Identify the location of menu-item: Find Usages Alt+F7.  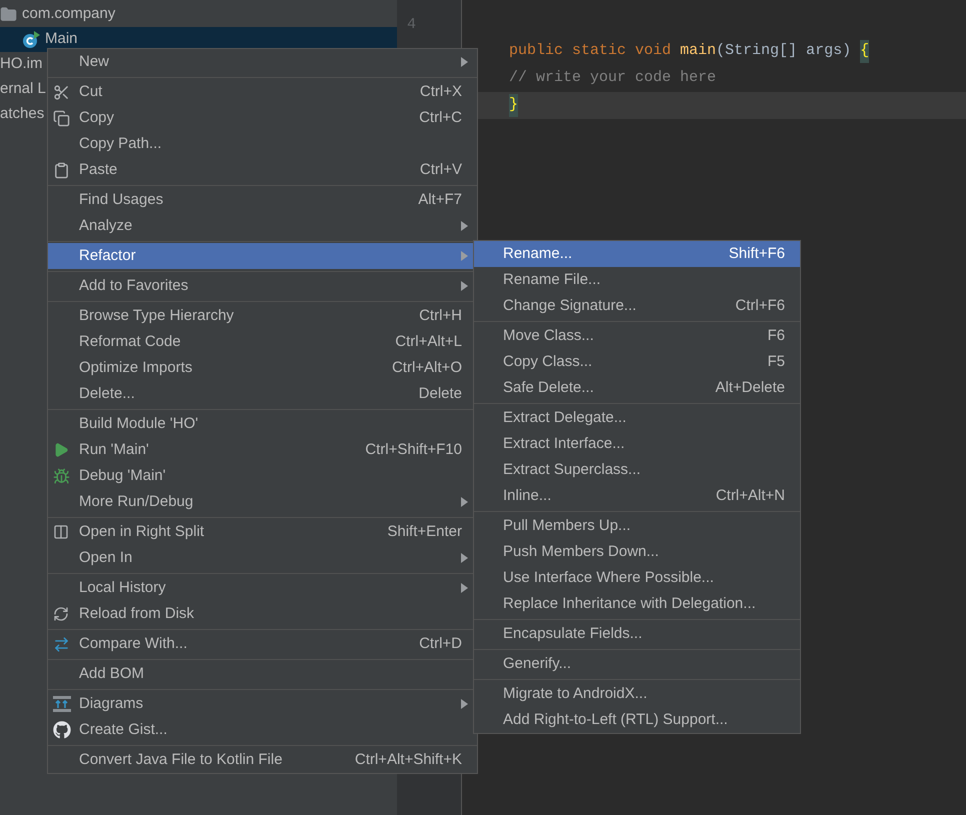
(262, 200).